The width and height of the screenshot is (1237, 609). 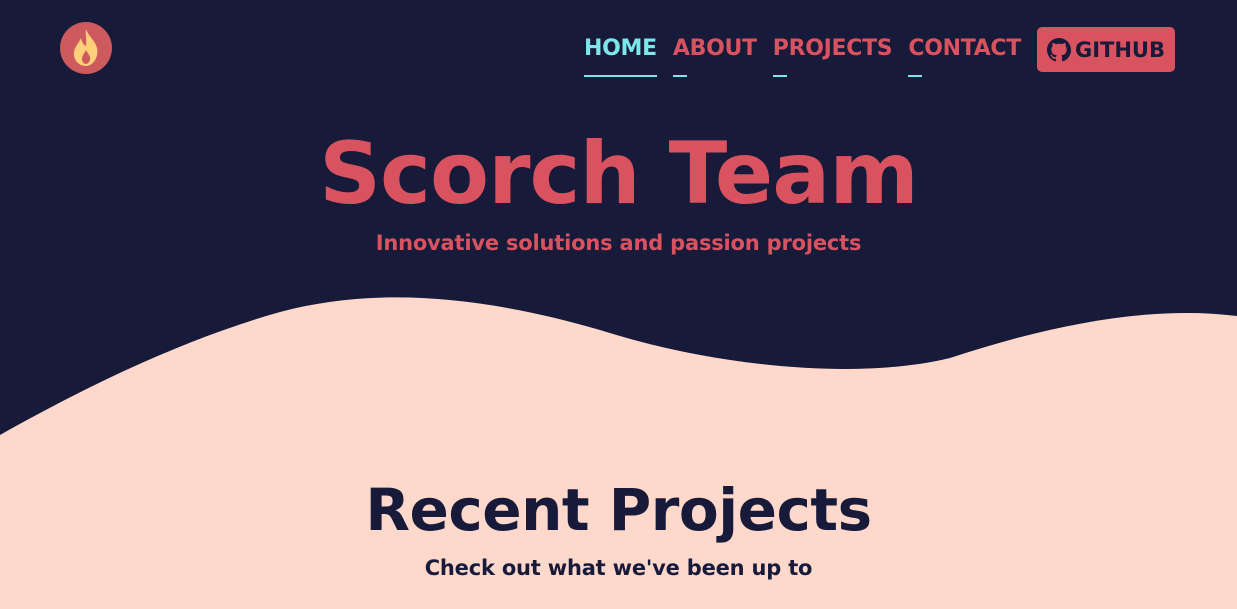 I want to click on nav-link-projects-label: PROJECTS, so click(x=832, y=48).